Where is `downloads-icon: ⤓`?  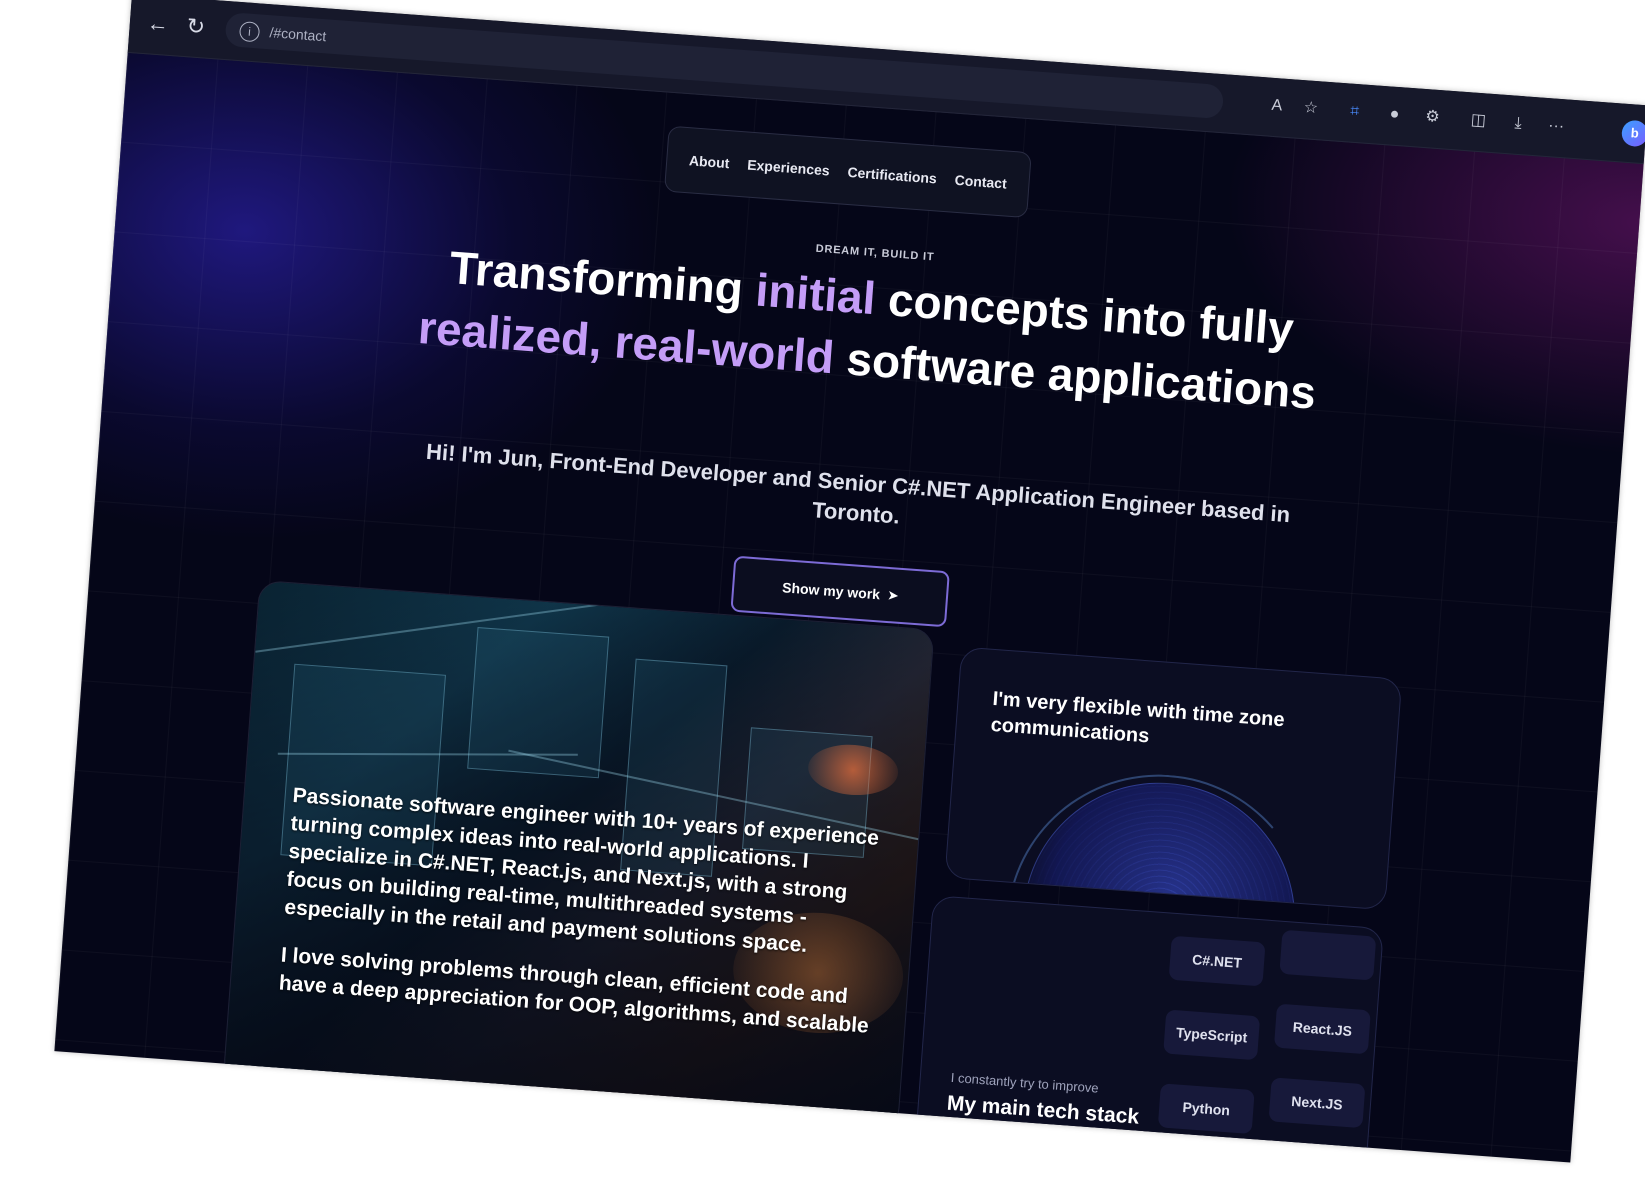 downloads-icon: ⤓ is located at coordinates (1518, 124).